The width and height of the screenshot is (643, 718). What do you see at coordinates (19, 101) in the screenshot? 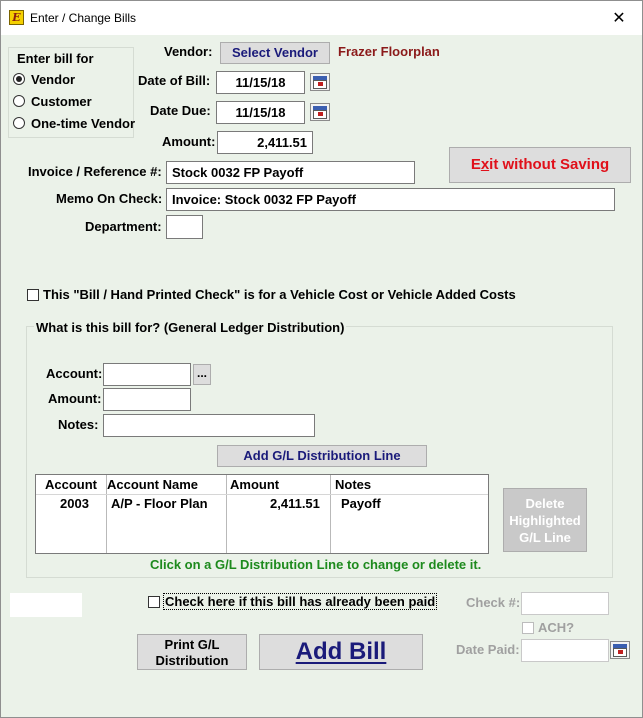
I see `radio-customer` at bounding box center [19, 101].